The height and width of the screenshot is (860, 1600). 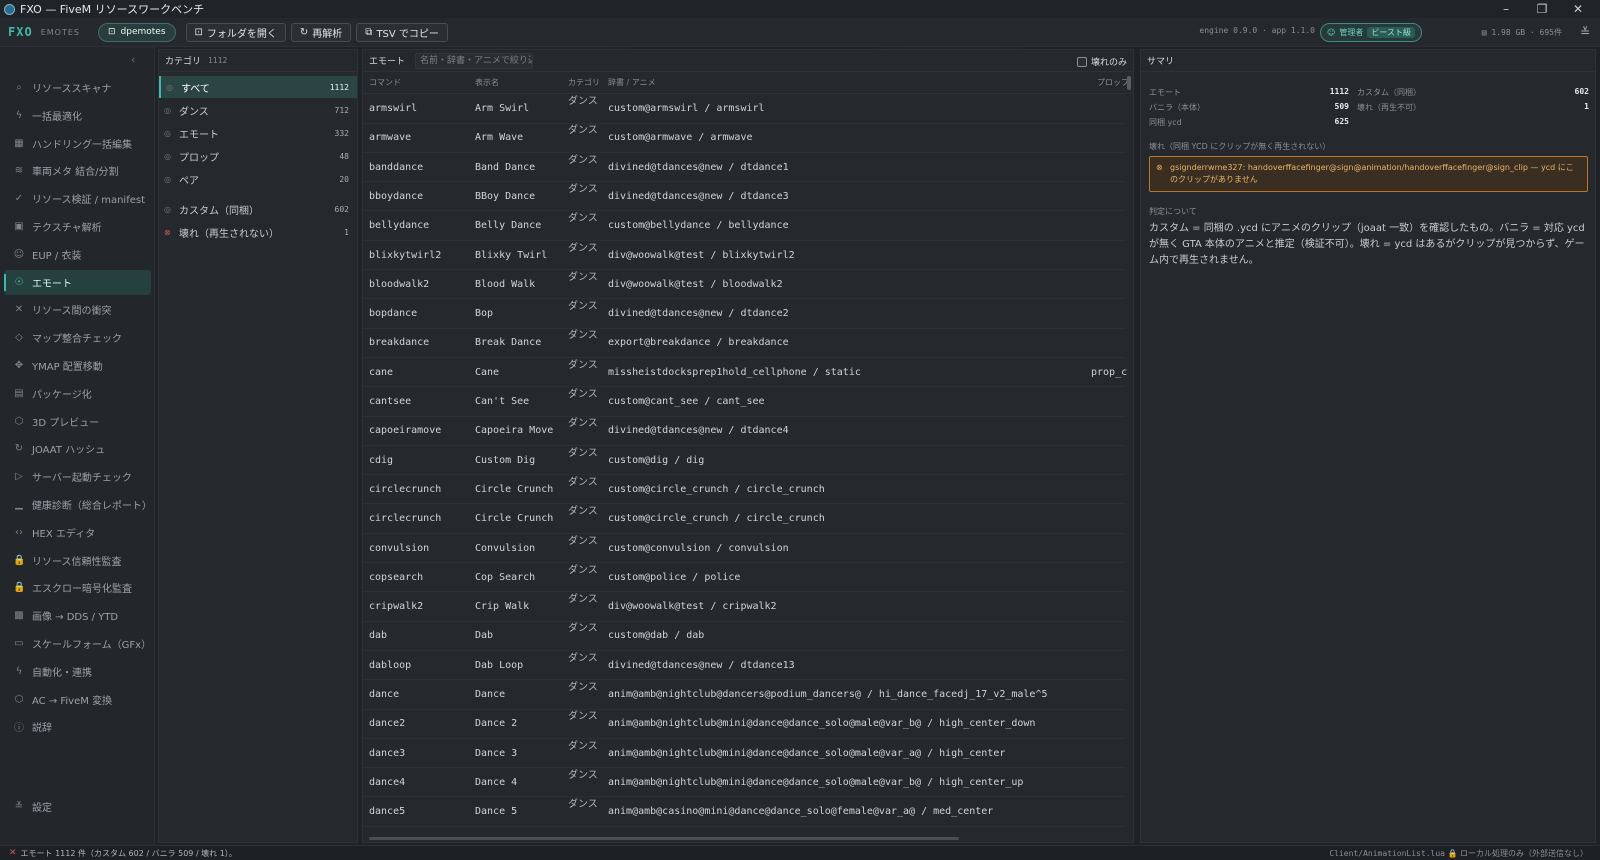 What do you see at coordinates (1177, 107) in the screenshot?
I see `stat-label: バニラ（本体）` at bounding box center [1177, 107].